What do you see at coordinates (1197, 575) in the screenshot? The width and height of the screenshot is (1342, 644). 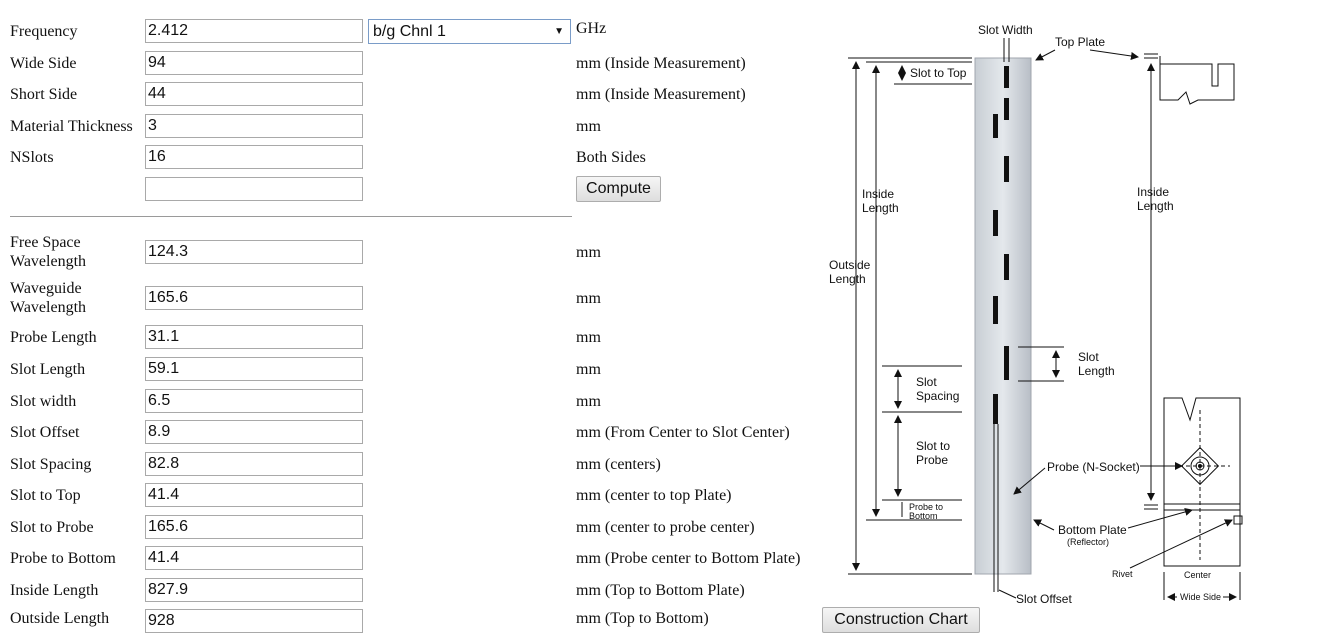 I see `center-text: Center` at bounding box center [1197, 575].